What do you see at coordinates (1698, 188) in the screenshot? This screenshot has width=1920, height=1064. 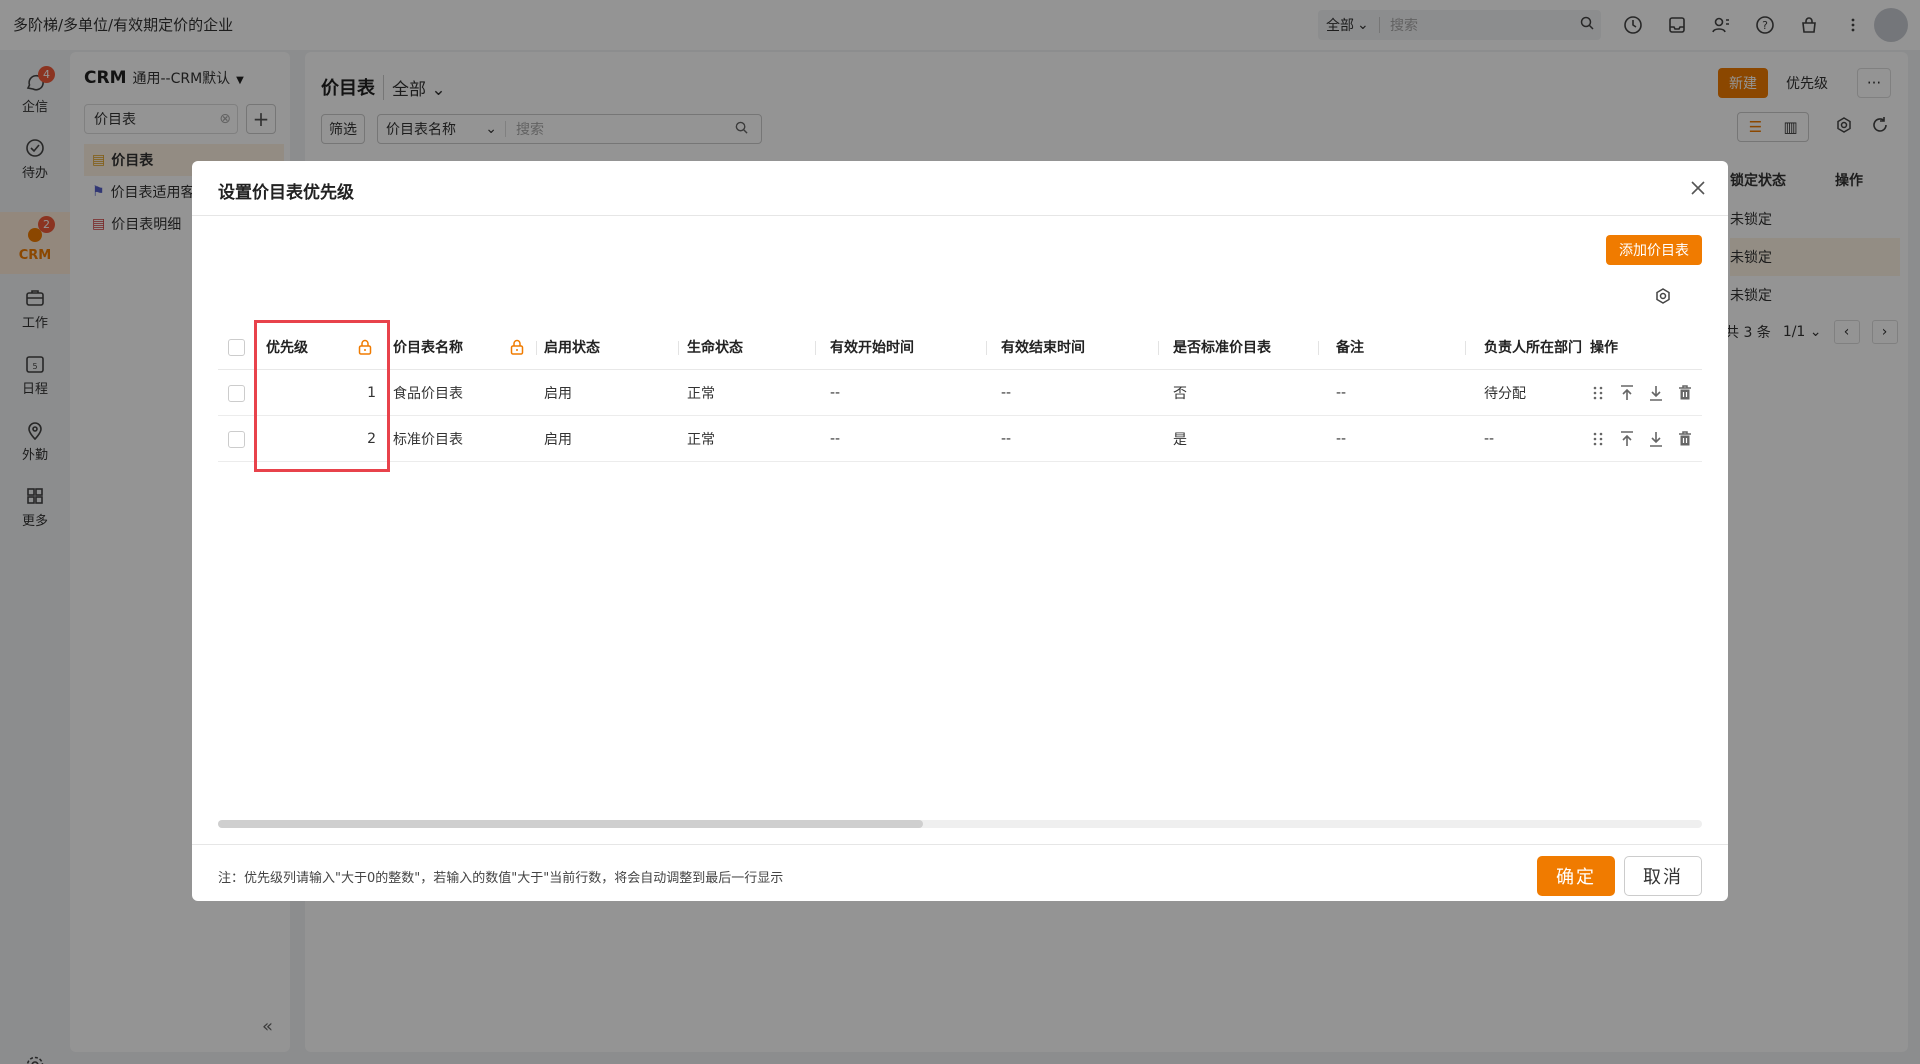 I see `close-icon` at bounding box center [1698, 188].